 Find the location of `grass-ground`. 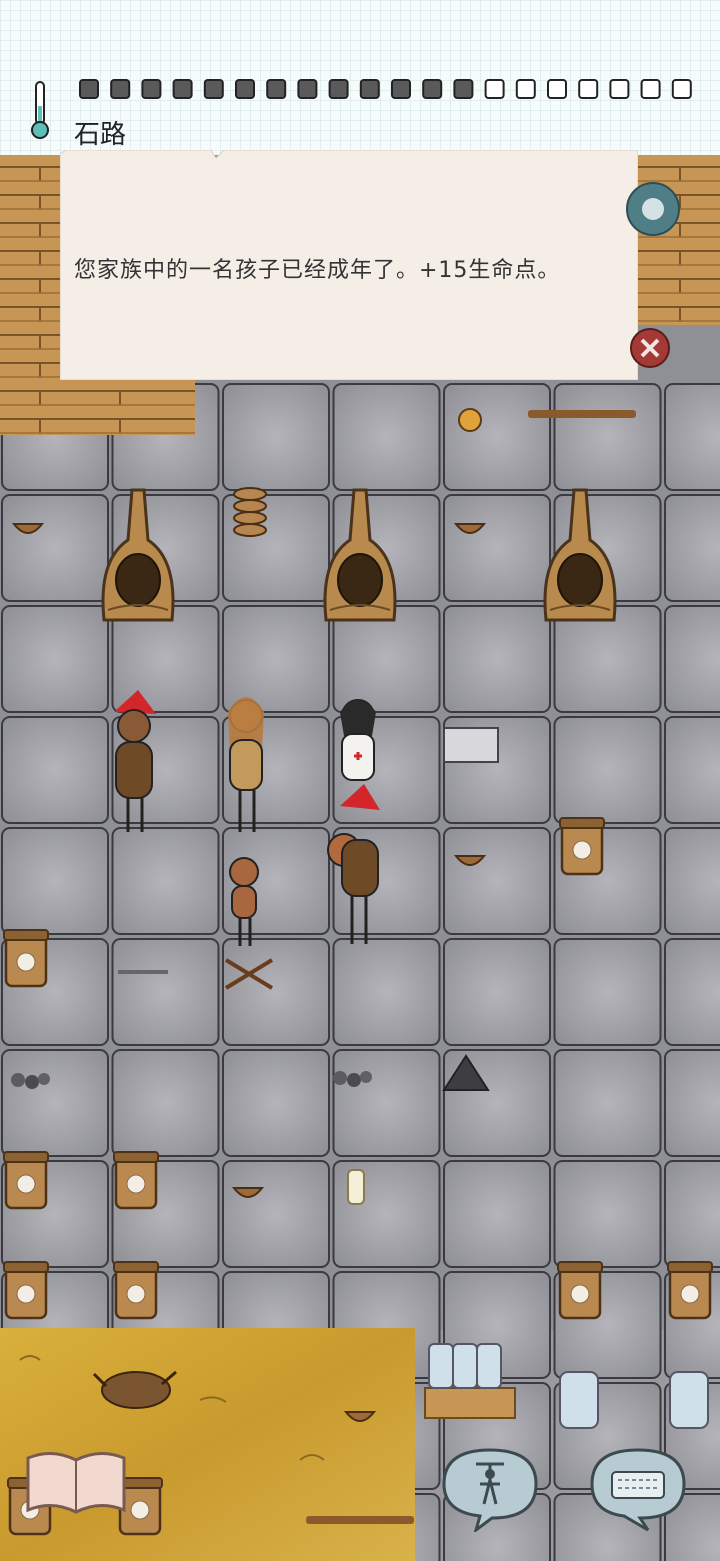

grass-ground is located at coordinates (207, 1444).